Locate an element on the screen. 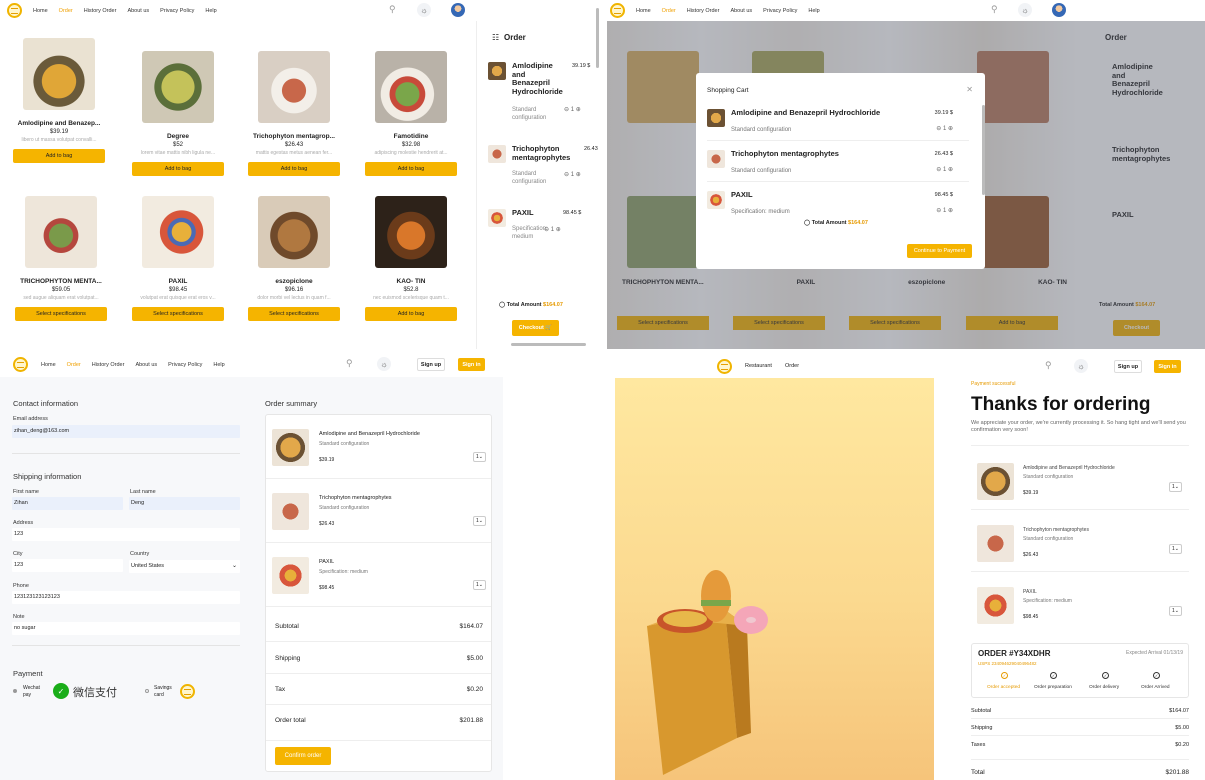  wechat-radio is located at coordinates (15, 691).